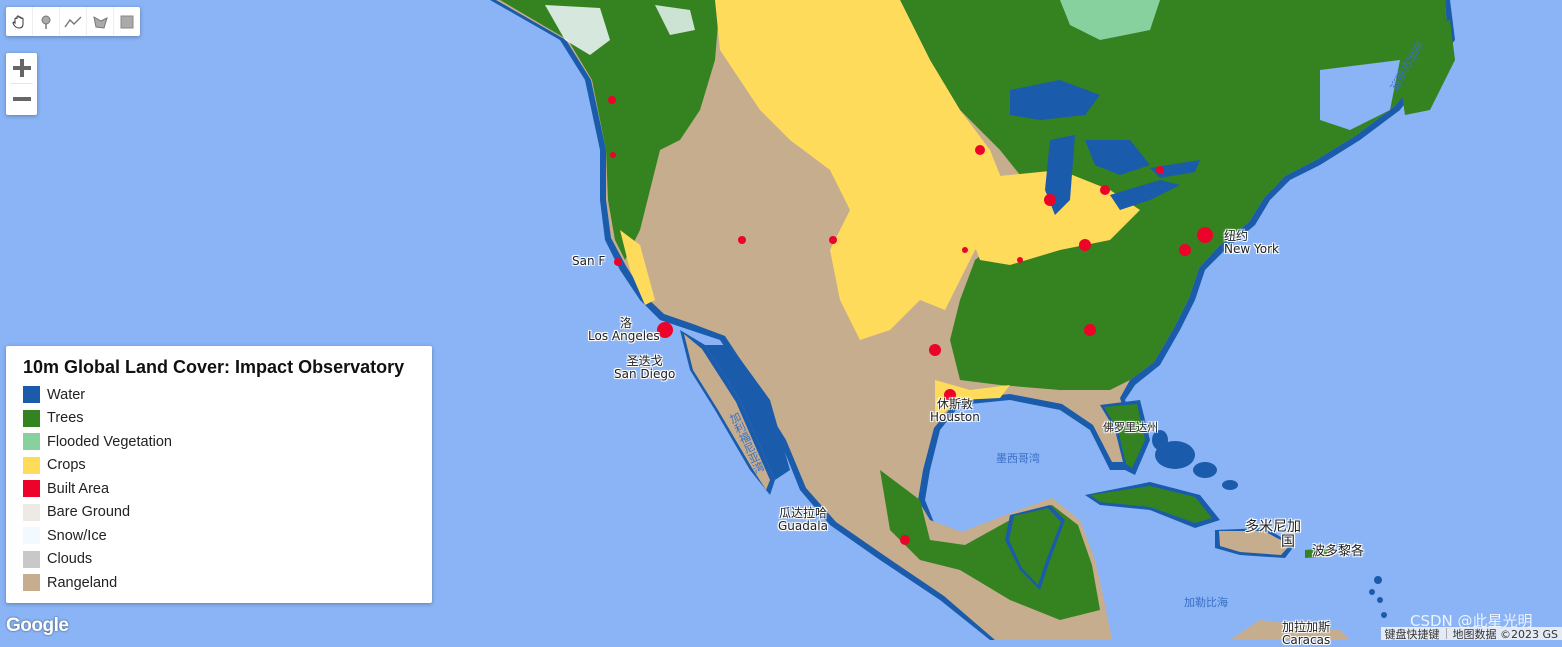 This screenshot has width=1562, height=647. I want to click on sea-label-gulf-of-mexico: 墨西哥湾, so click(1018, 458).